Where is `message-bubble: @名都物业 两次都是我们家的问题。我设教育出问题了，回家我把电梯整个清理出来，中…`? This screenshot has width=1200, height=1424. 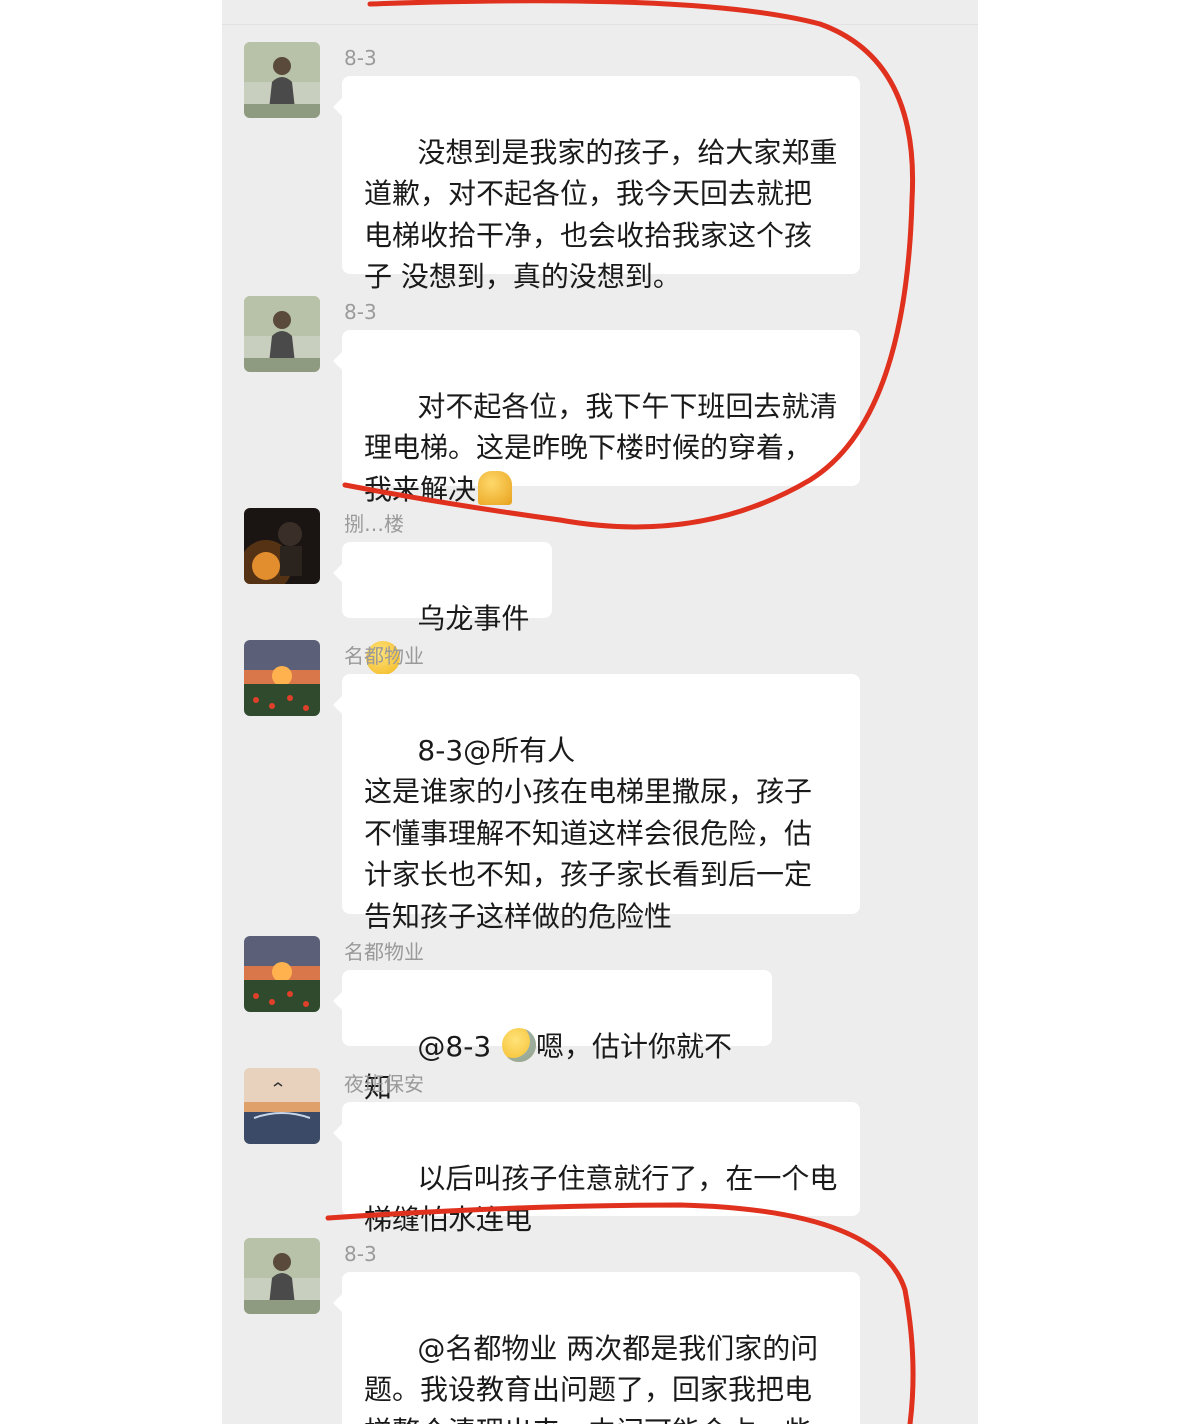
message-bubble: @名都物业 两次都是我们家的问题。我设教育出问题了，回家我把电梯整个清理出来，中… is located at coordinates (596, 1348).